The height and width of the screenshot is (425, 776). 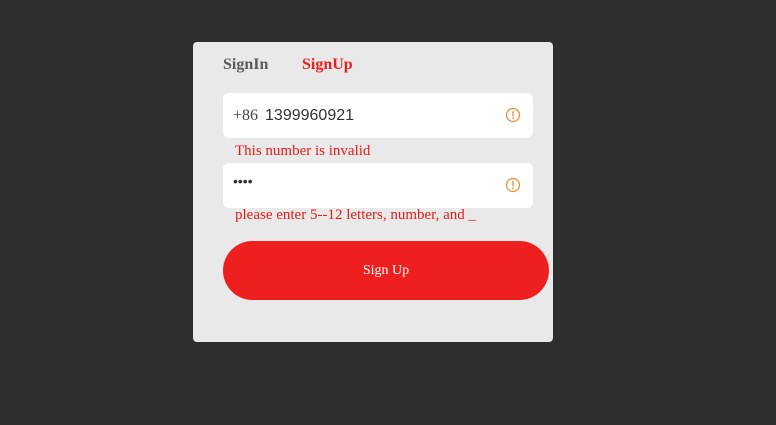 What do you see at coordinates (327, 65) in the screenshot?
I see `tab-signup: SignUp` at bounding box center [327, 65].